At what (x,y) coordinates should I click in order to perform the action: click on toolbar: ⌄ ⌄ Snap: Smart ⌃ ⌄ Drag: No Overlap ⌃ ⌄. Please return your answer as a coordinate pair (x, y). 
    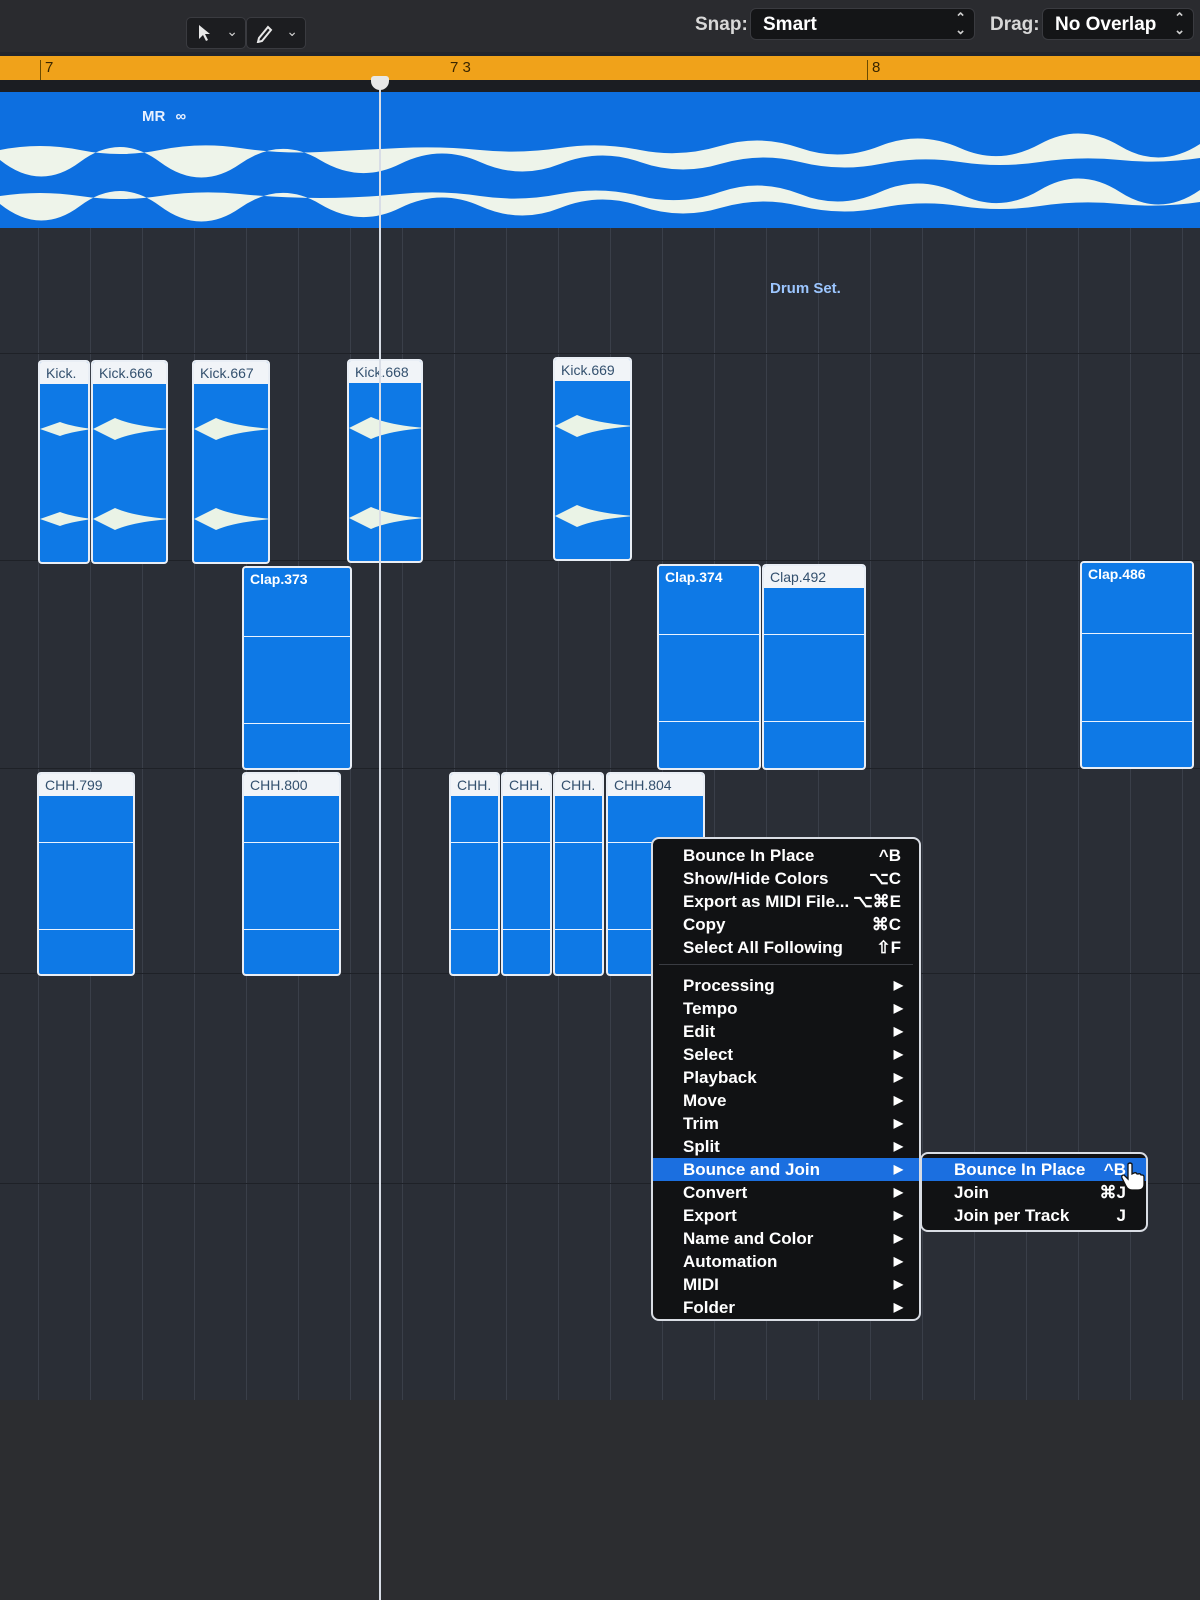
    Looking at the image, I should click on (600, 26).